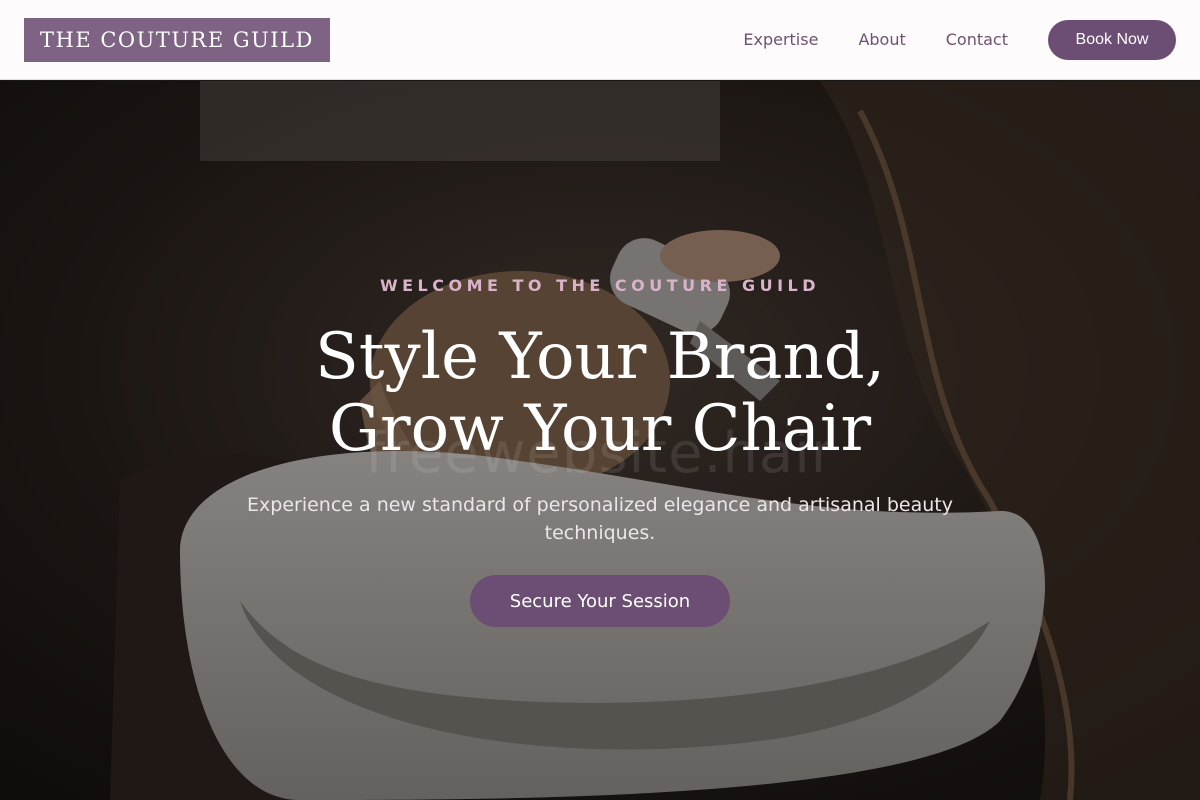 This screenshot has width=1200, height=800. I want to click on nav-link-about: About, so click(881, 39).